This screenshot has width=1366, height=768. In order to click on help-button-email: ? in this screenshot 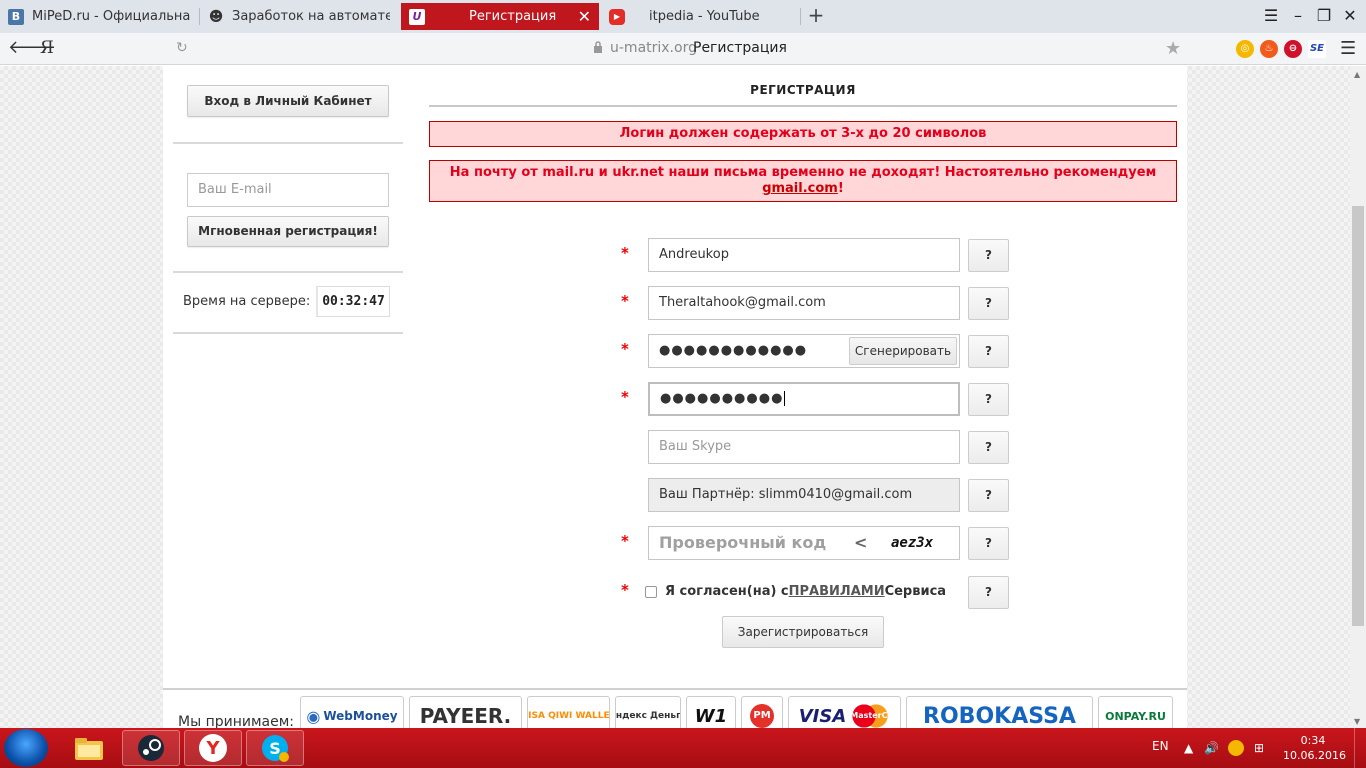, I will do `click(988, 303)`.